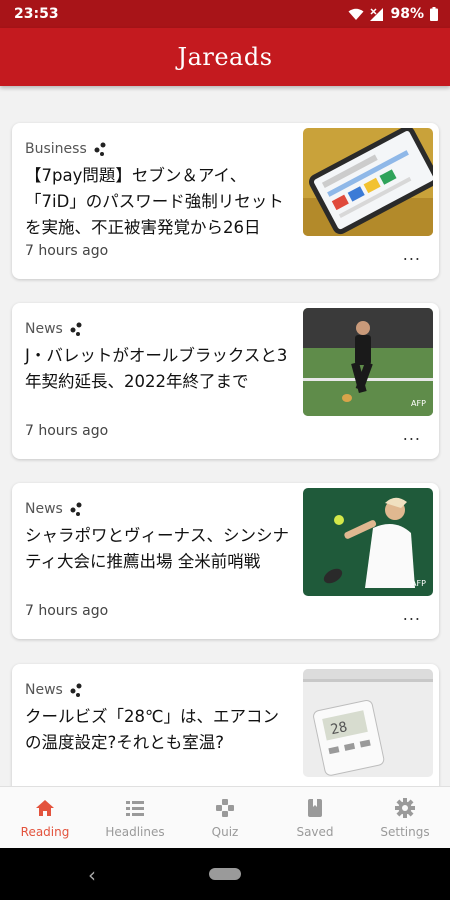 This screenshot has height=900, width=450. What do you see at coordinates (225, 14) in the screenshot?
I see `status-bar: 23:53 98%` at bounding box center [225, 14].